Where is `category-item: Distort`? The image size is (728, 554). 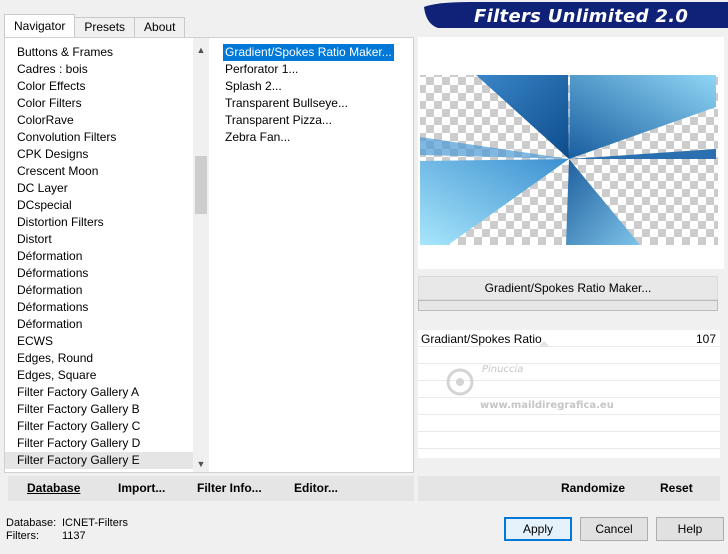
category-item: Distort is located at coordinates (99, 239).